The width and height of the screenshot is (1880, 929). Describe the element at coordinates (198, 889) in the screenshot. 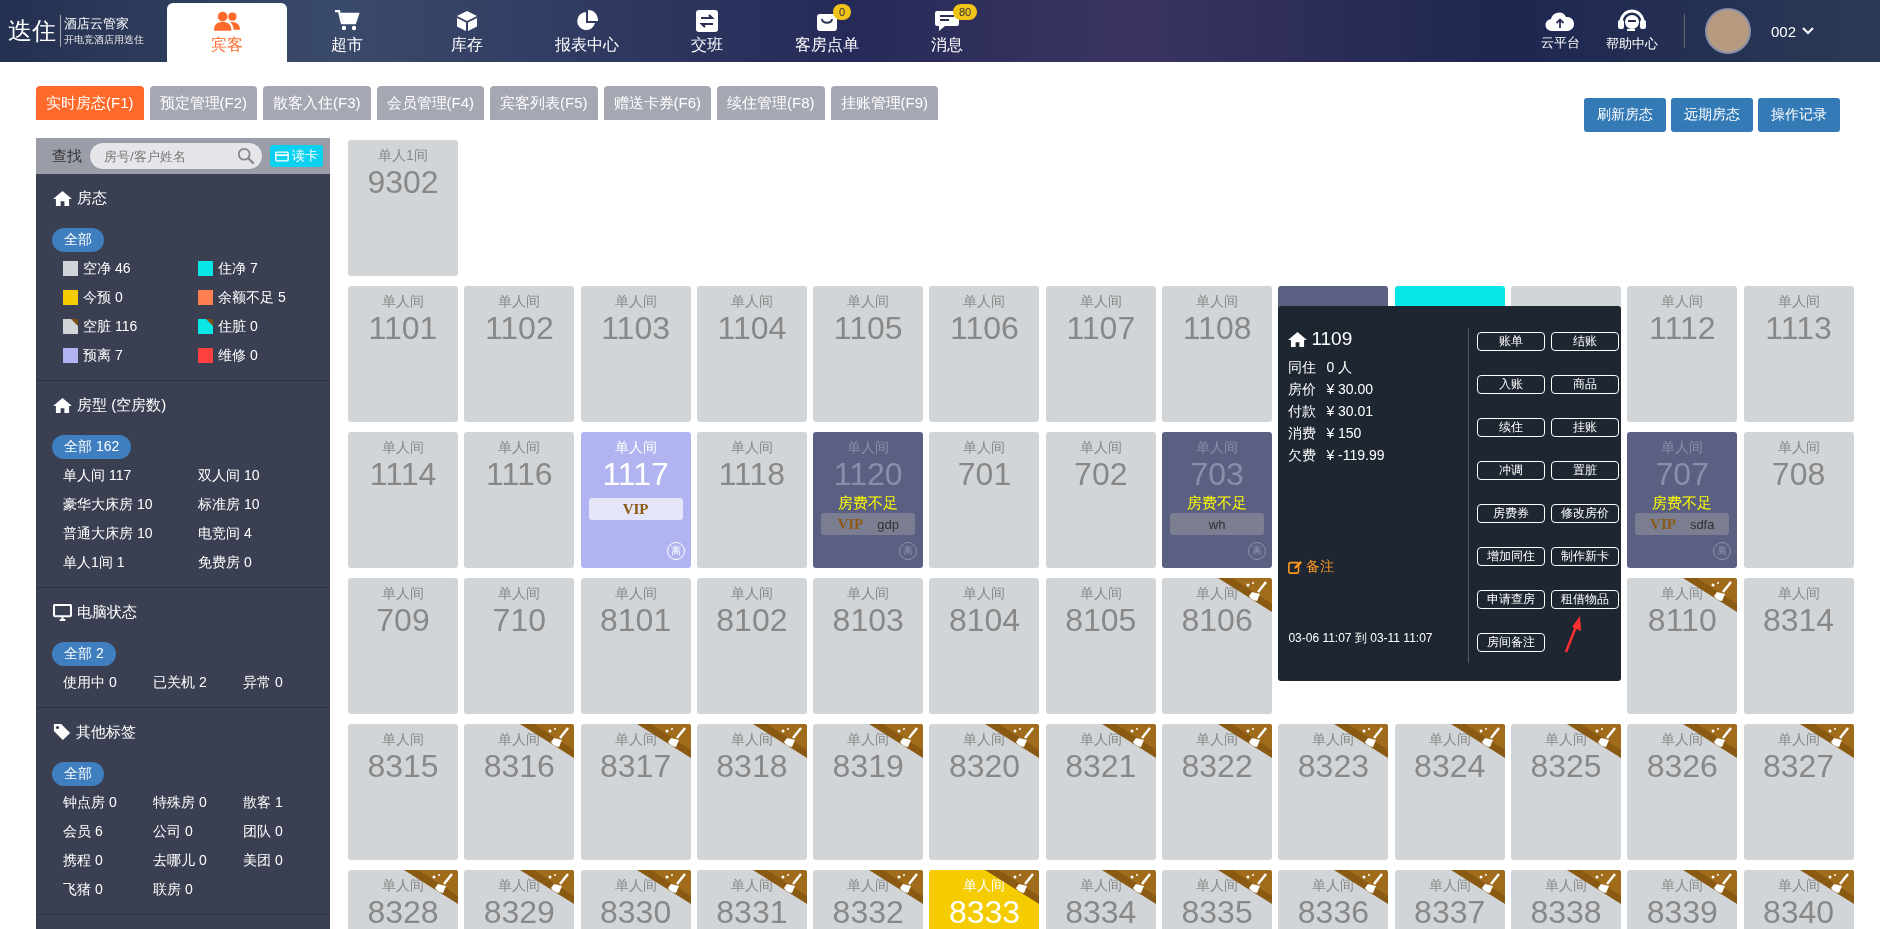

I see `filter-item: 联房 0` at that location.